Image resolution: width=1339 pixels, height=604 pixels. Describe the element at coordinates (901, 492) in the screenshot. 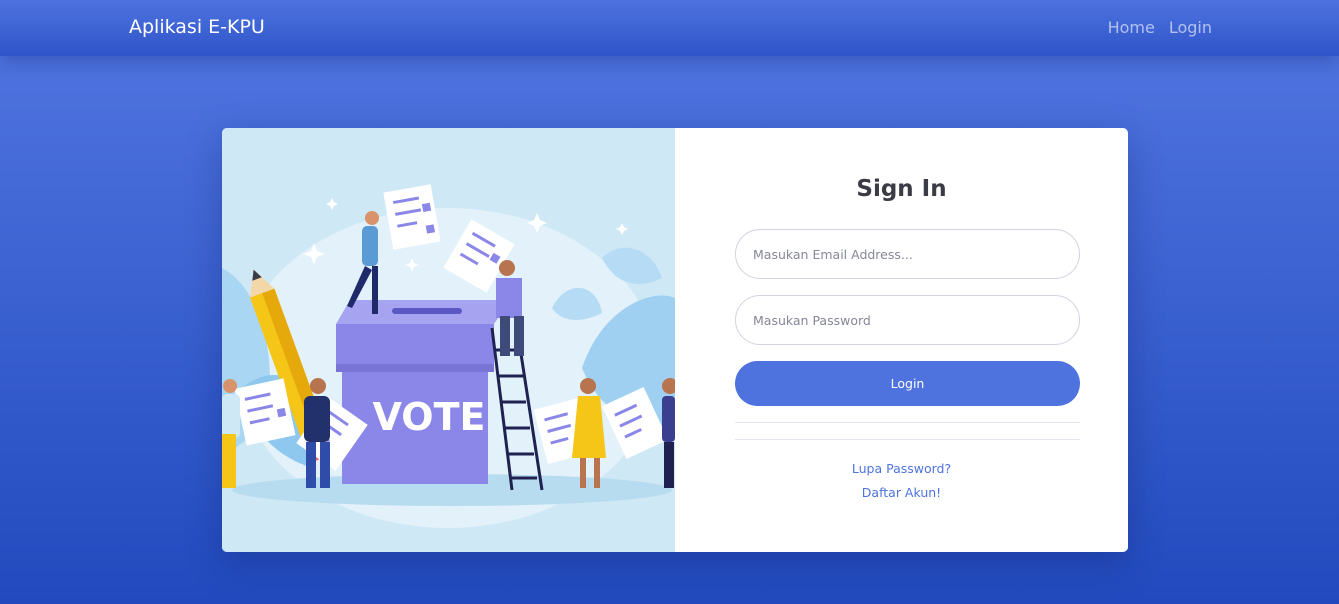

I see `register-link: Daftar Akun!` at that location.